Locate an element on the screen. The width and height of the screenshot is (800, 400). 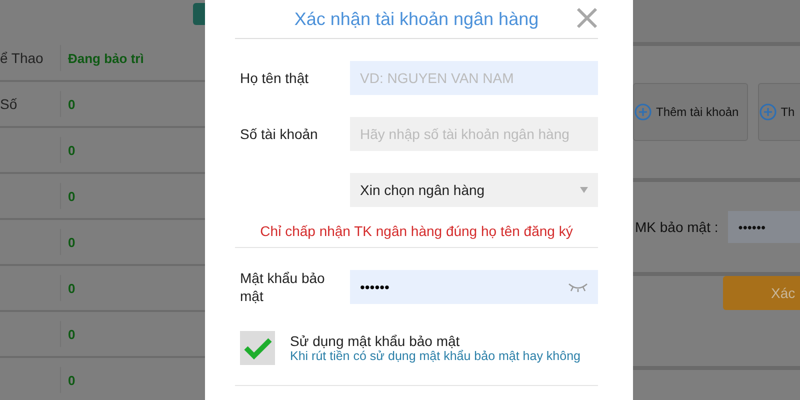
field-label: Mật khẩu bảo mật is located at coordinates (282, 287).